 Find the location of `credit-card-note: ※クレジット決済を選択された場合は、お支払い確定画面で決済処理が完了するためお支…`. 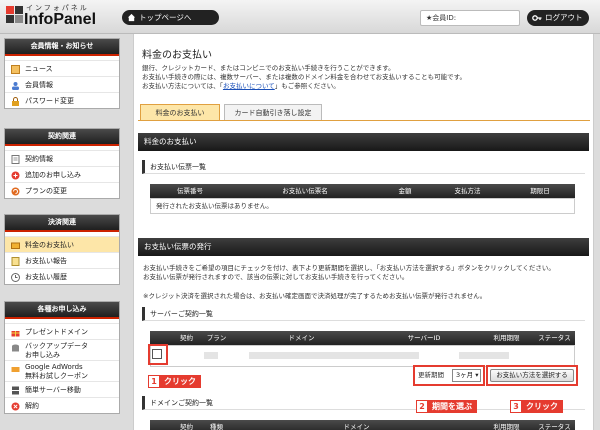

credit-card-note: ※クレジット決済を選択された場合は、お支払い確定画面で決済処理が完了するためお支… is located at coordinates (315, 296).